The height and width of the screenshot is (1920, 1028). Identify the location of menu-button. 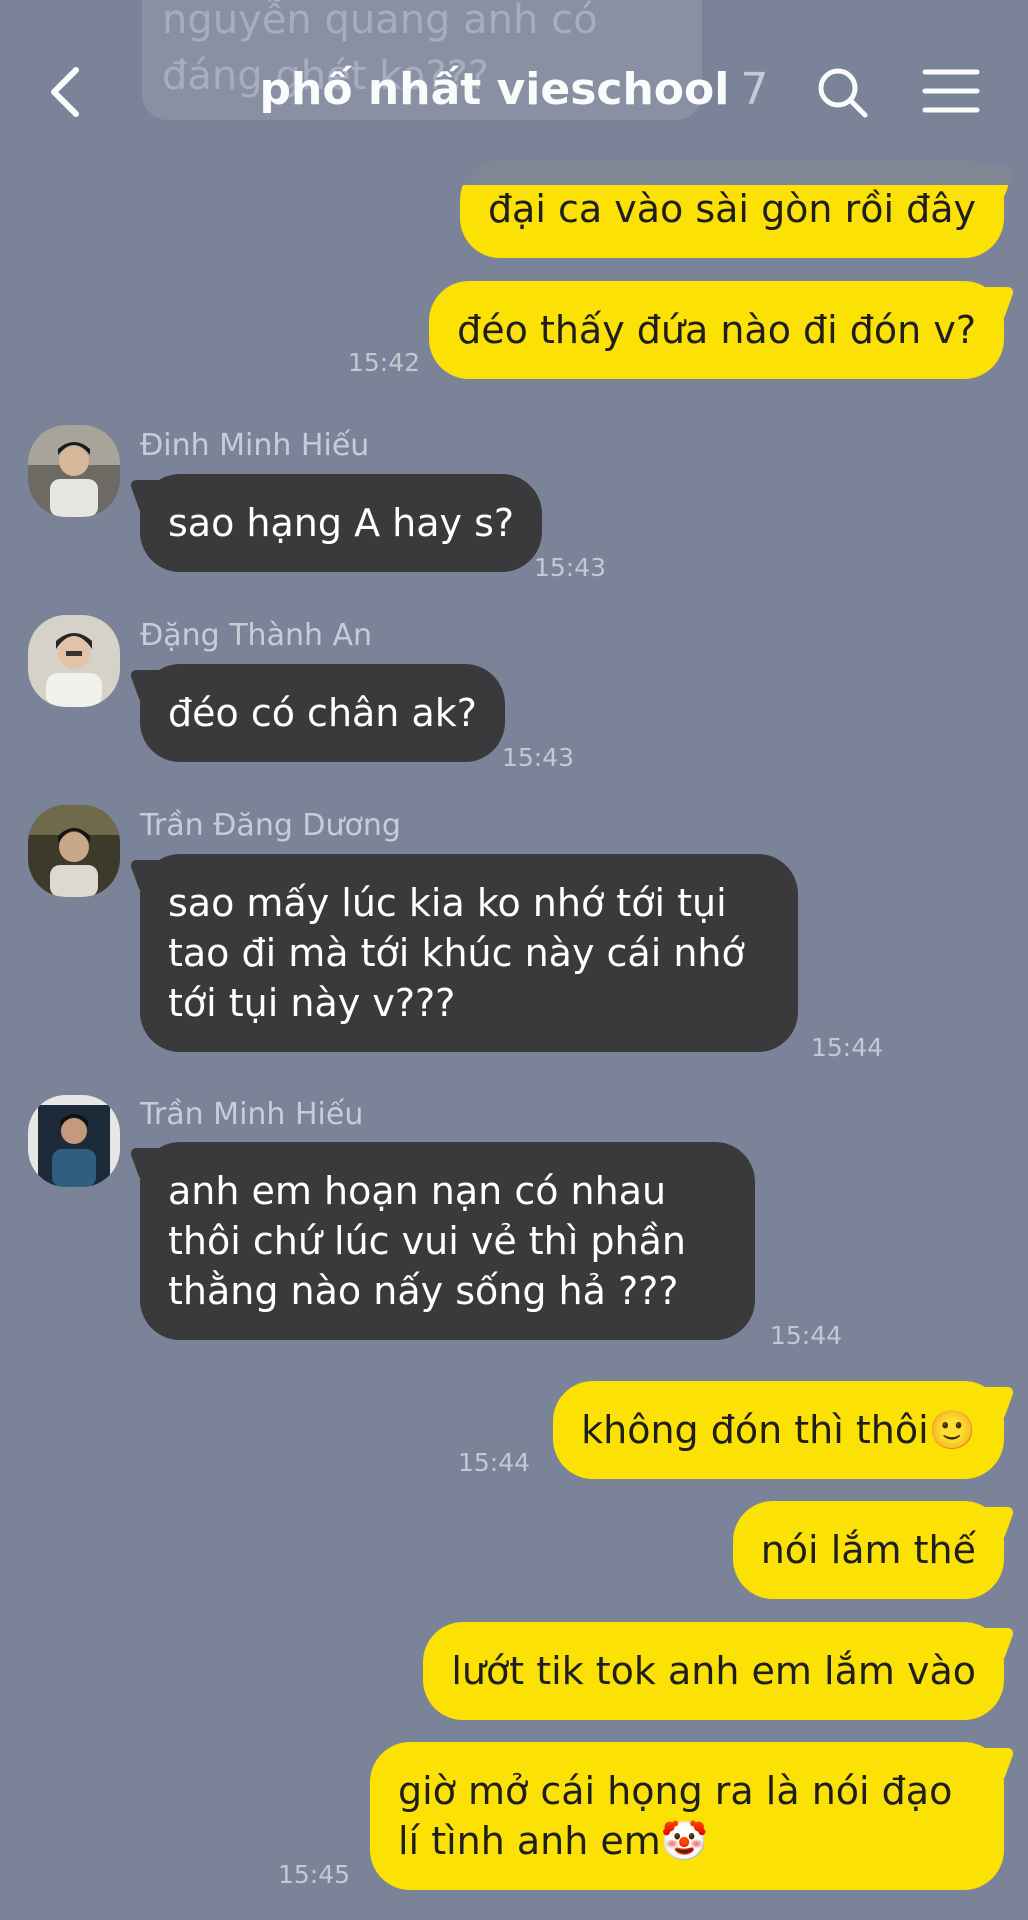
(951, 91).